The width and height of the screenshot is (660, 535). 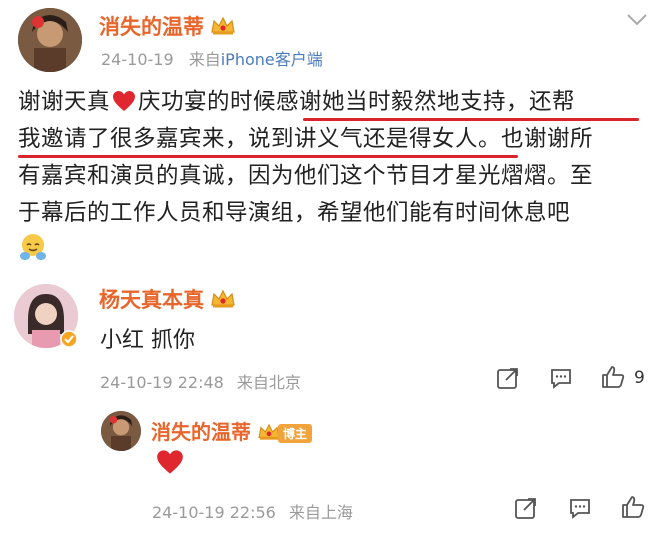 What do you see at coordinates (162, 382) in the screenshot?
I see `comment-time: 24-10-19 22:48` at bounding box center [162, 382].